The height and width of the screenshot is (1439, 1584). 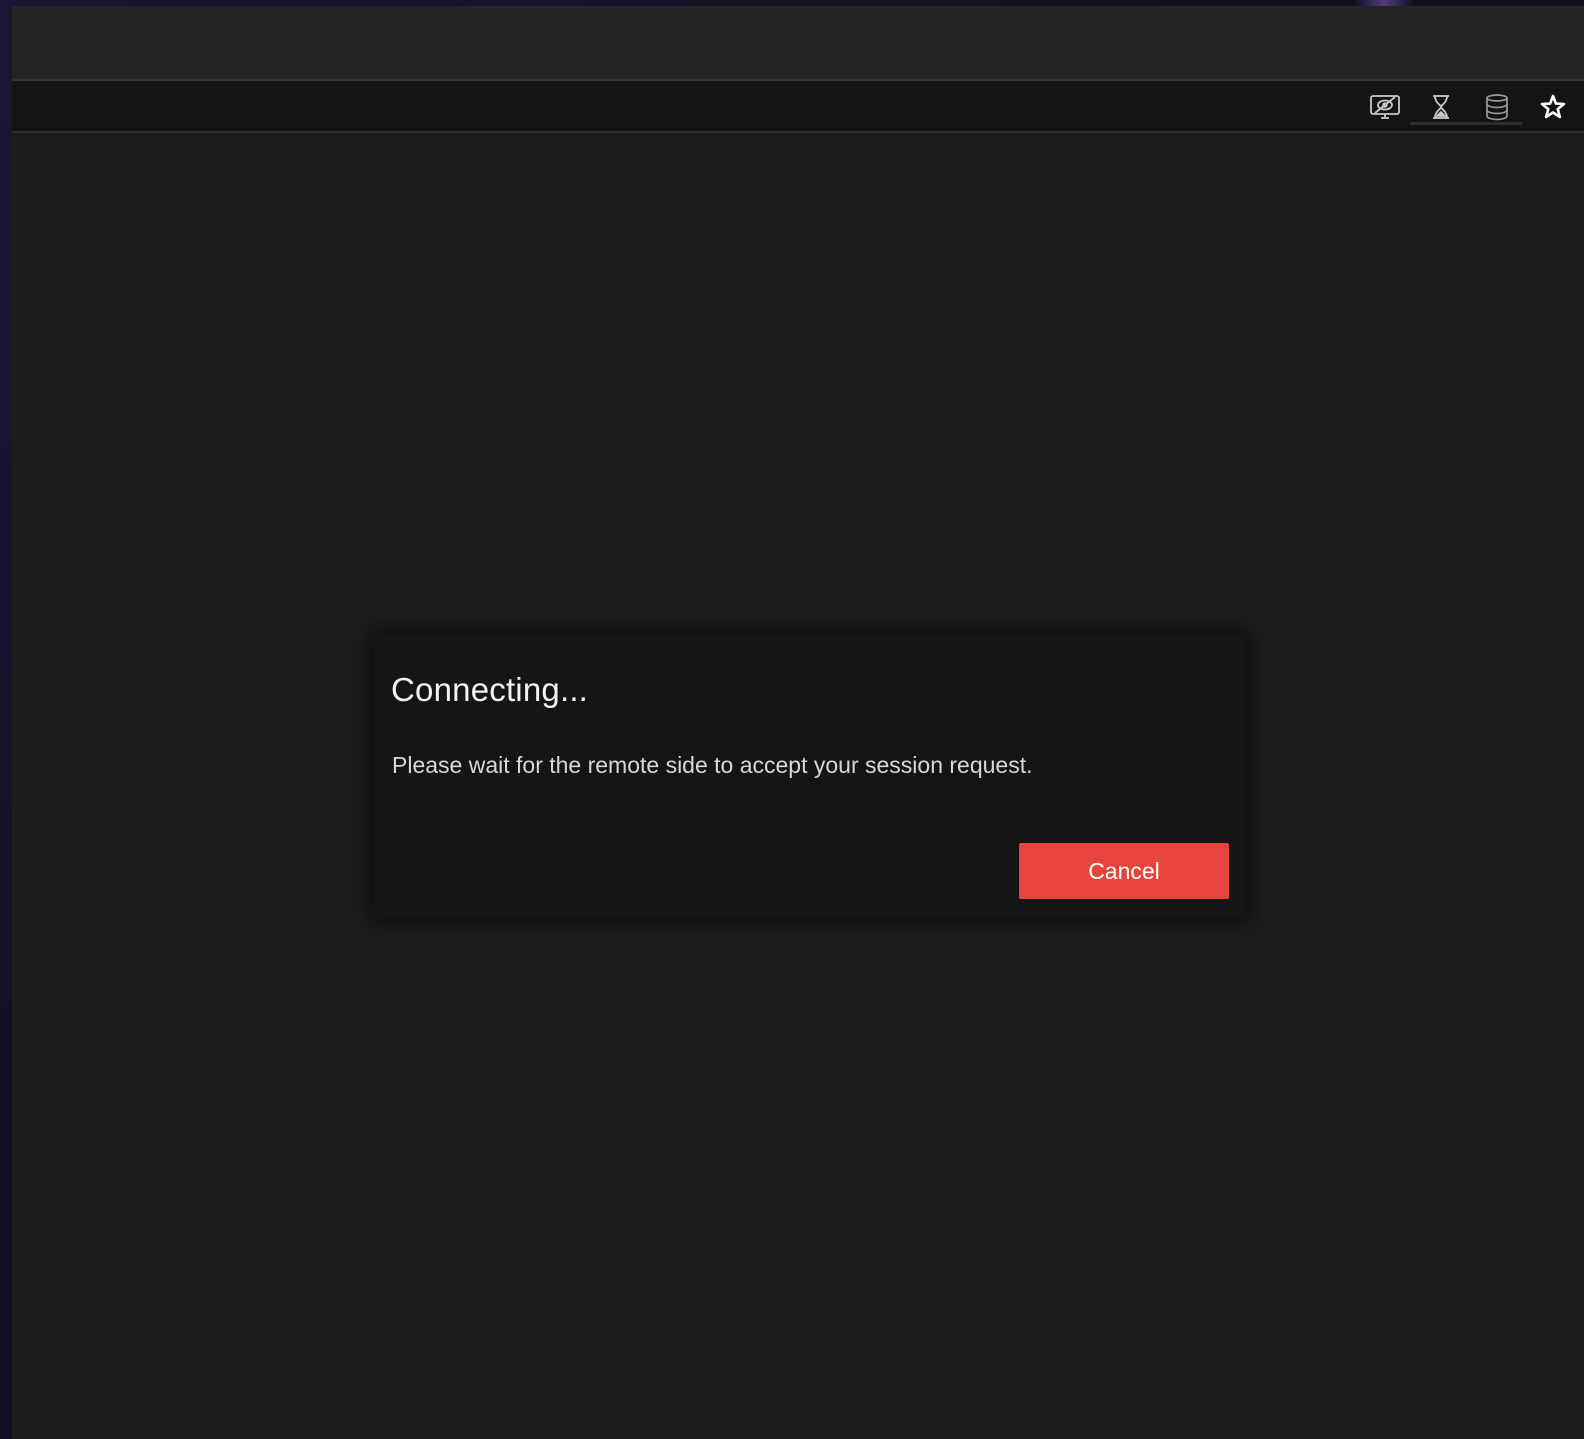 What do you see at coordinates (1553, 107) in the screenshot?
I see `star-icon` at bounding box center [1553, 107].